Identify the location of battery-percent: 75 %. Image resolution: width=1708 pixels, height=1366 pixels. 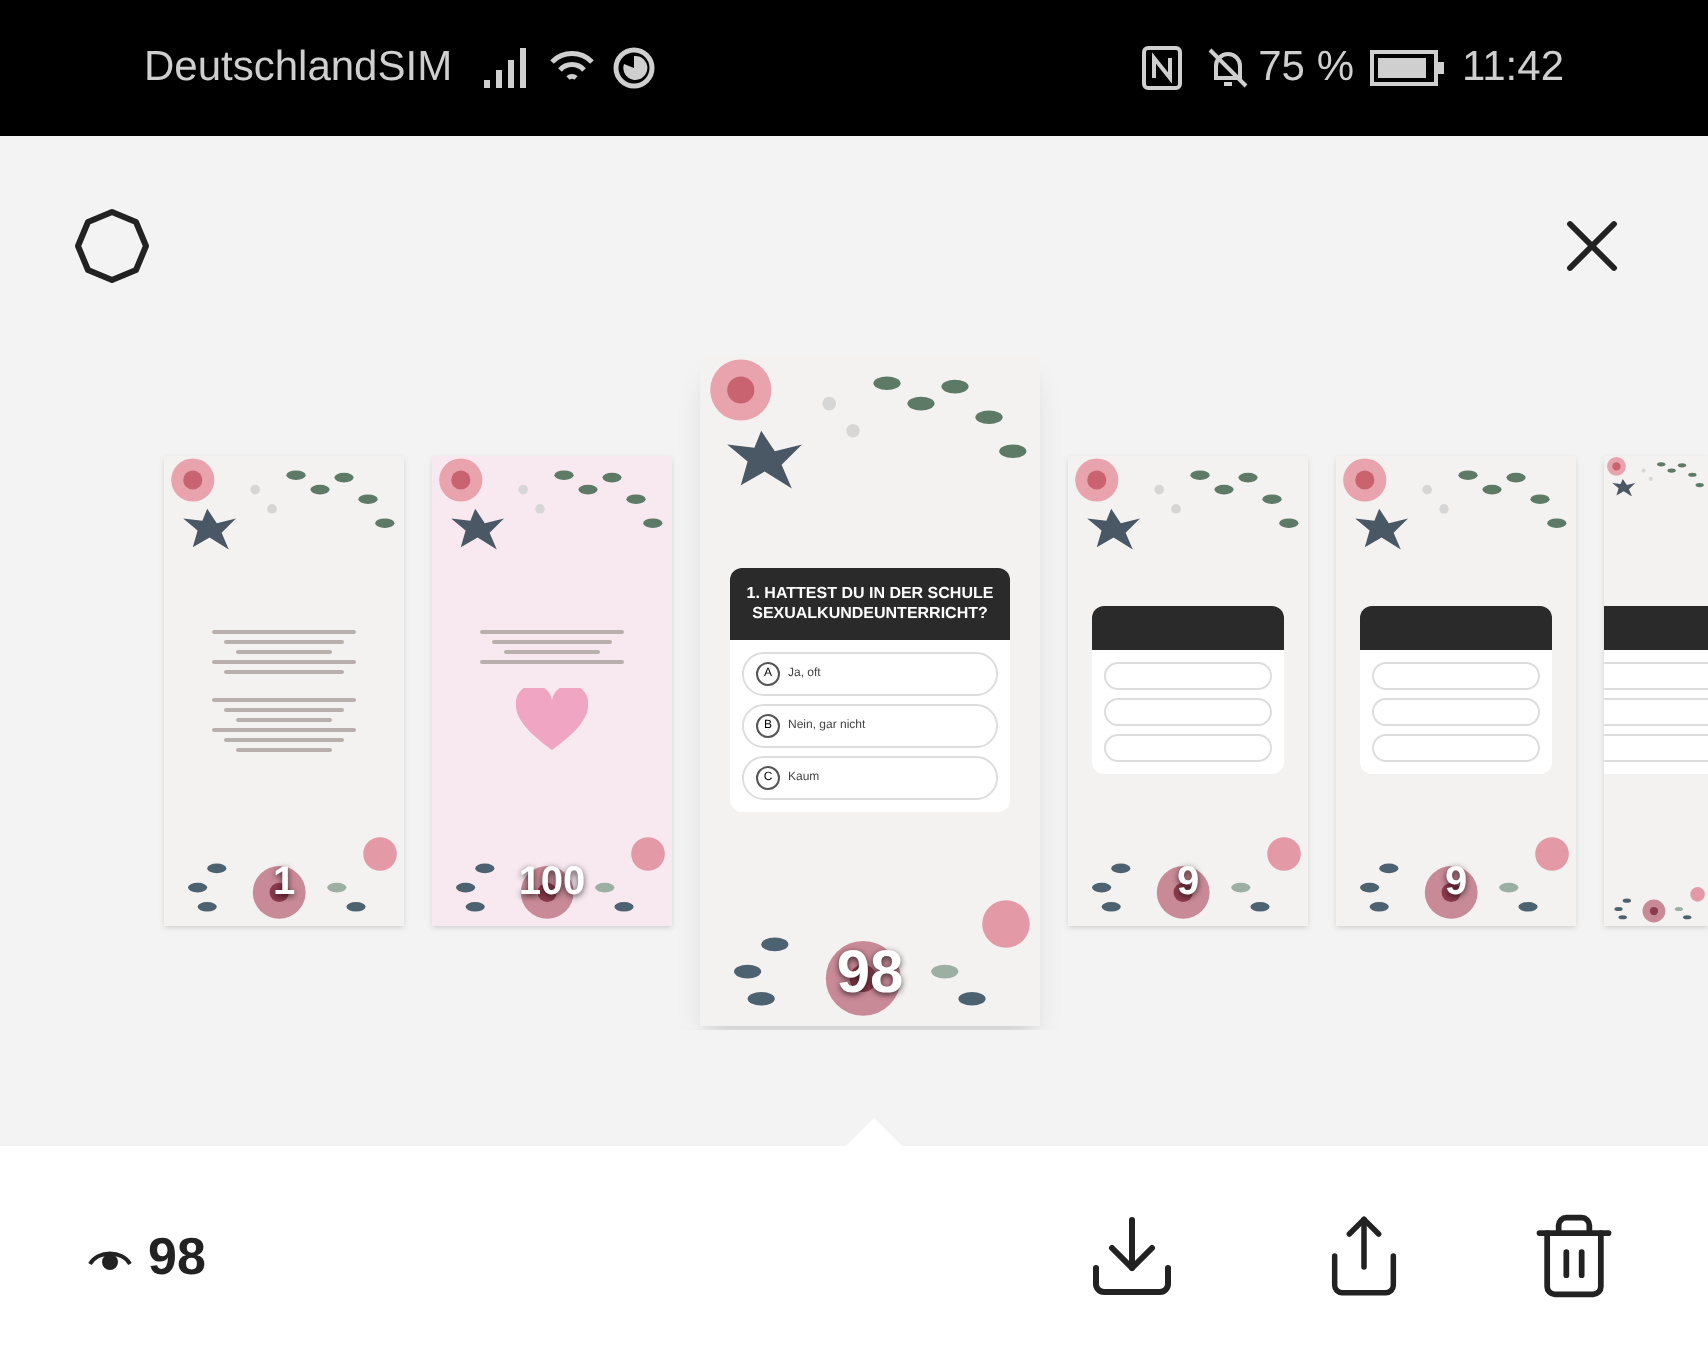
(1306, 68).